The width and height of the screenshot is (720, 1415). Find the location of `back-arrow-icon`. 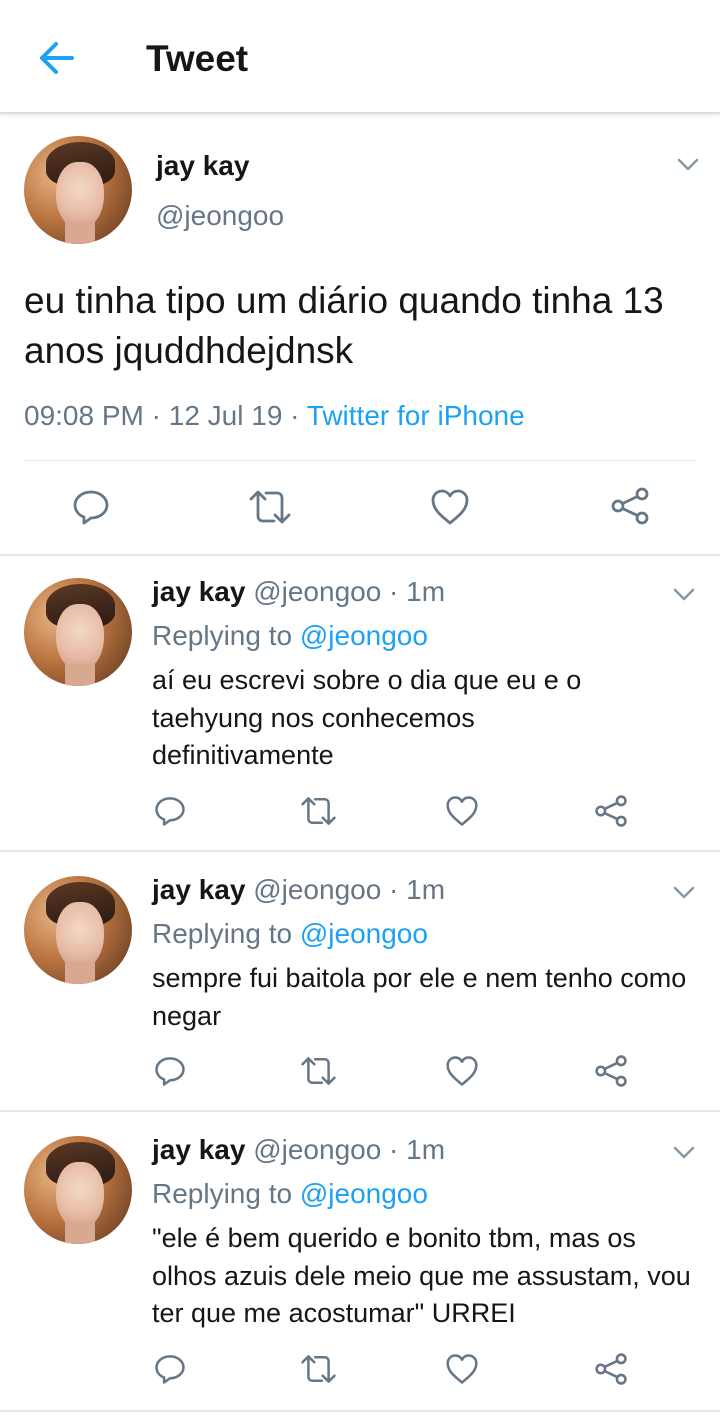

back-arrow-icon is located at coordinates (56, 58).